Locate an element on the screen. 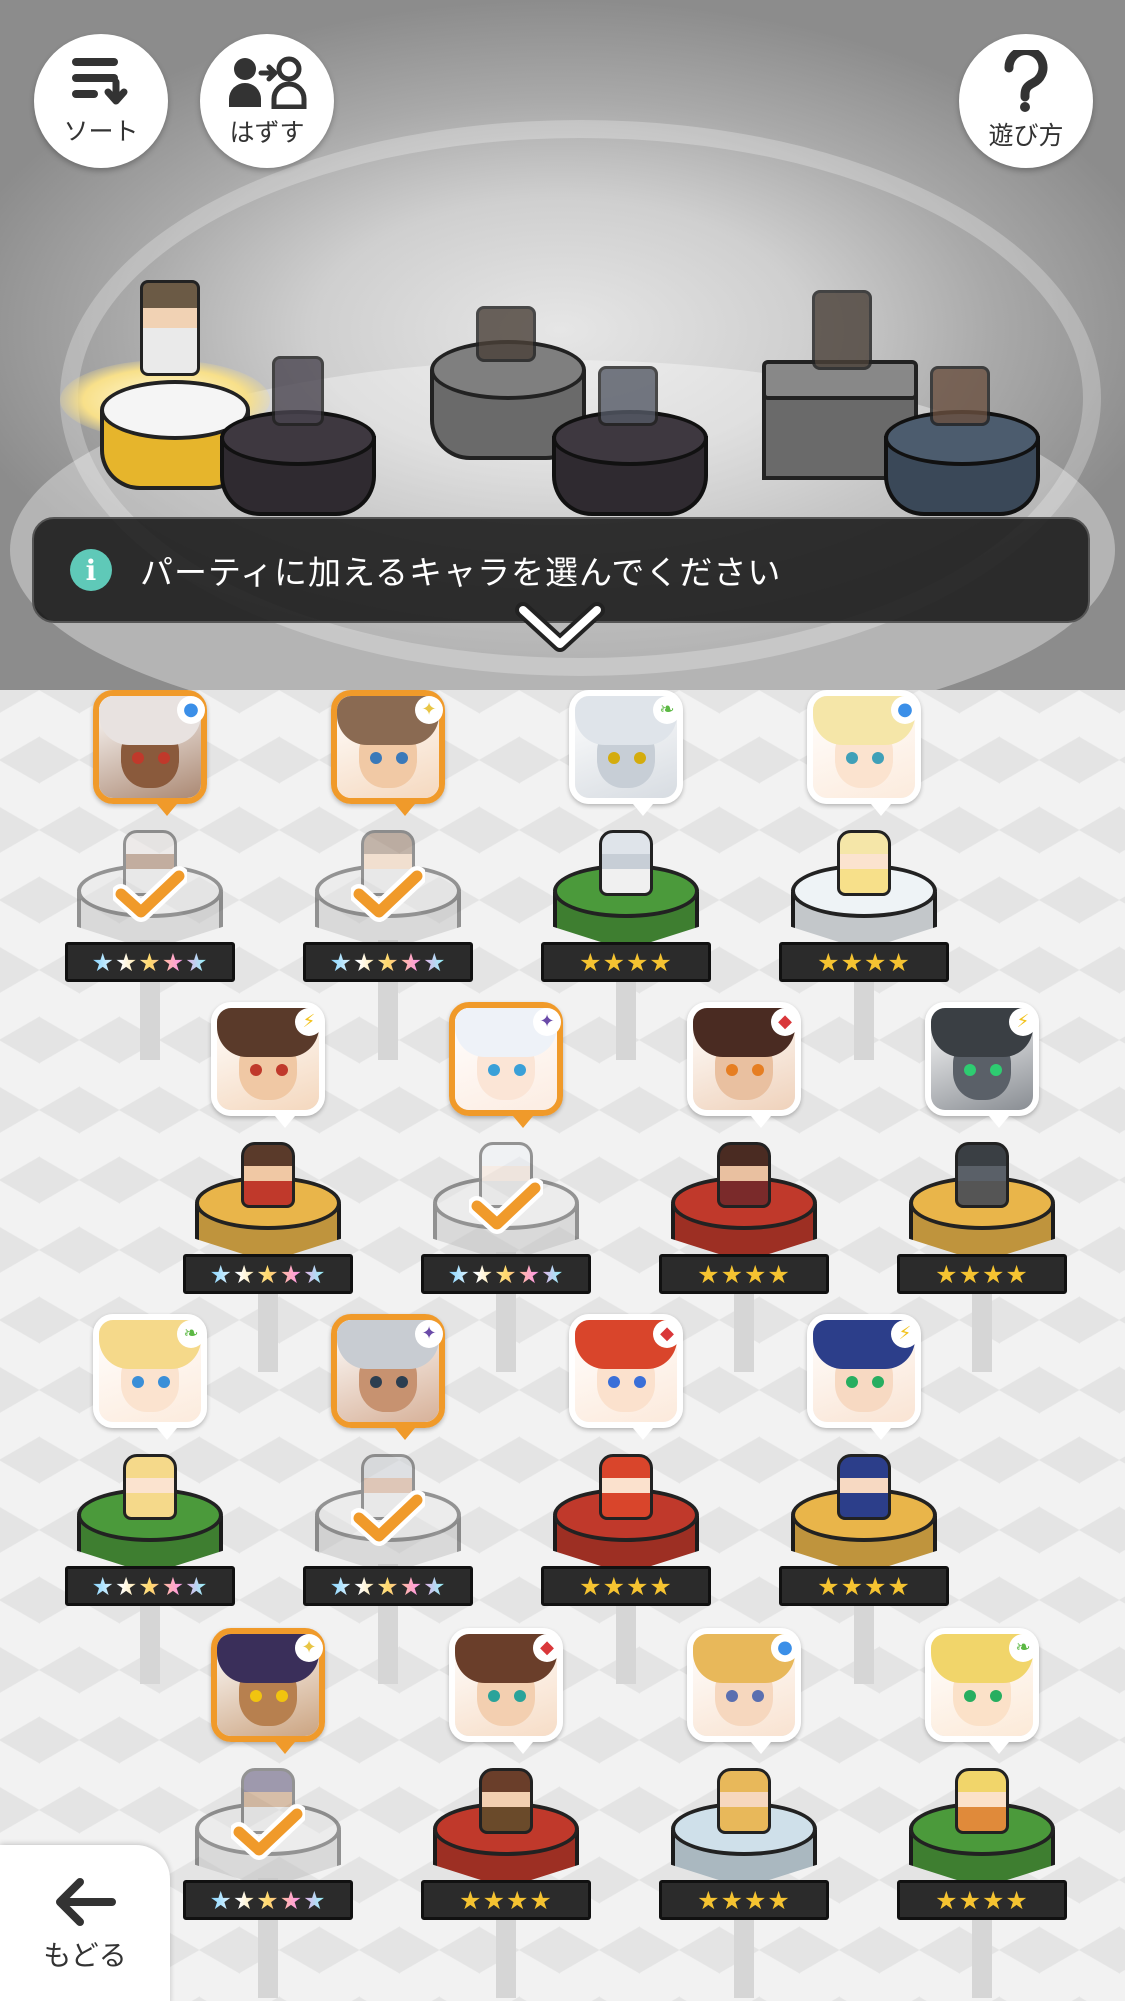 This screenshot has height=2001, width=1125. character-card: ❧ ★★★★★ is located at coordinates (150, 1499).